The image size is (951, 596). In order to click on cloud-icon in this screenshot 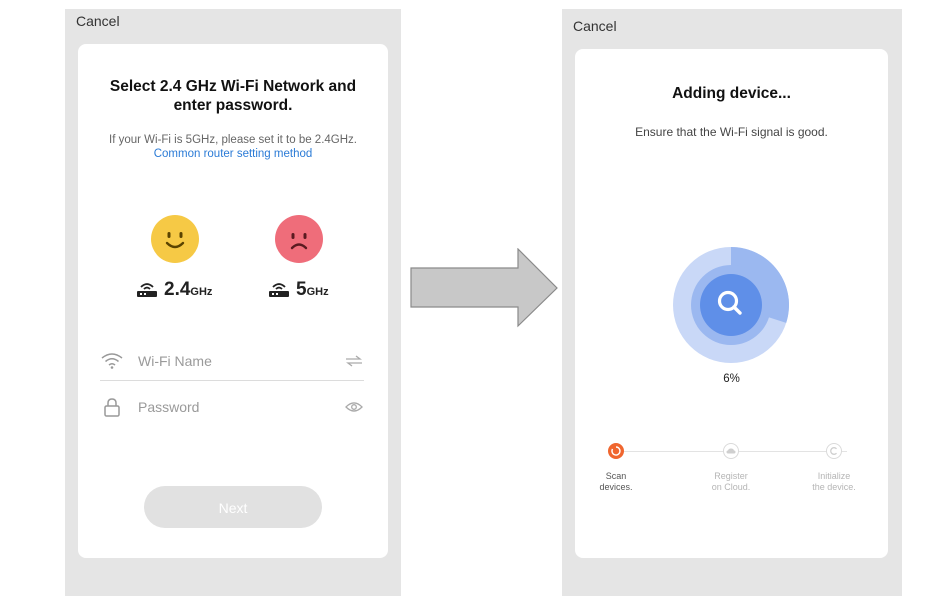, I will do `click(731, 451)`.